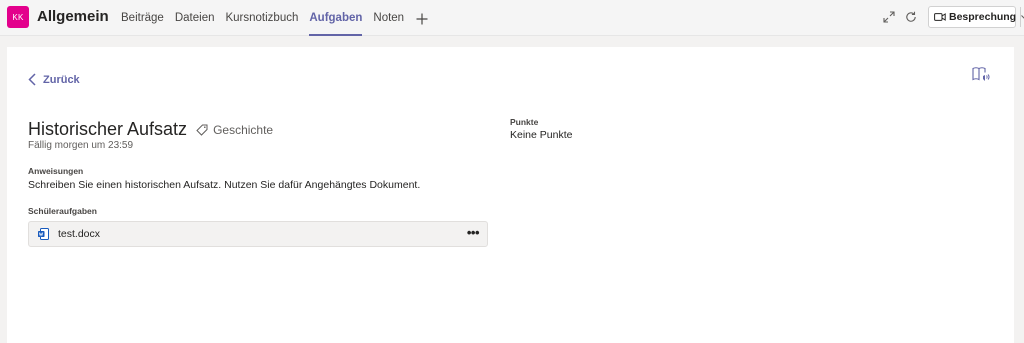  What do you see at coordinates (336, 18) in the screenshot?
I see `tab-aufgaben: Aufgaben` at bounding box center [336, 18].